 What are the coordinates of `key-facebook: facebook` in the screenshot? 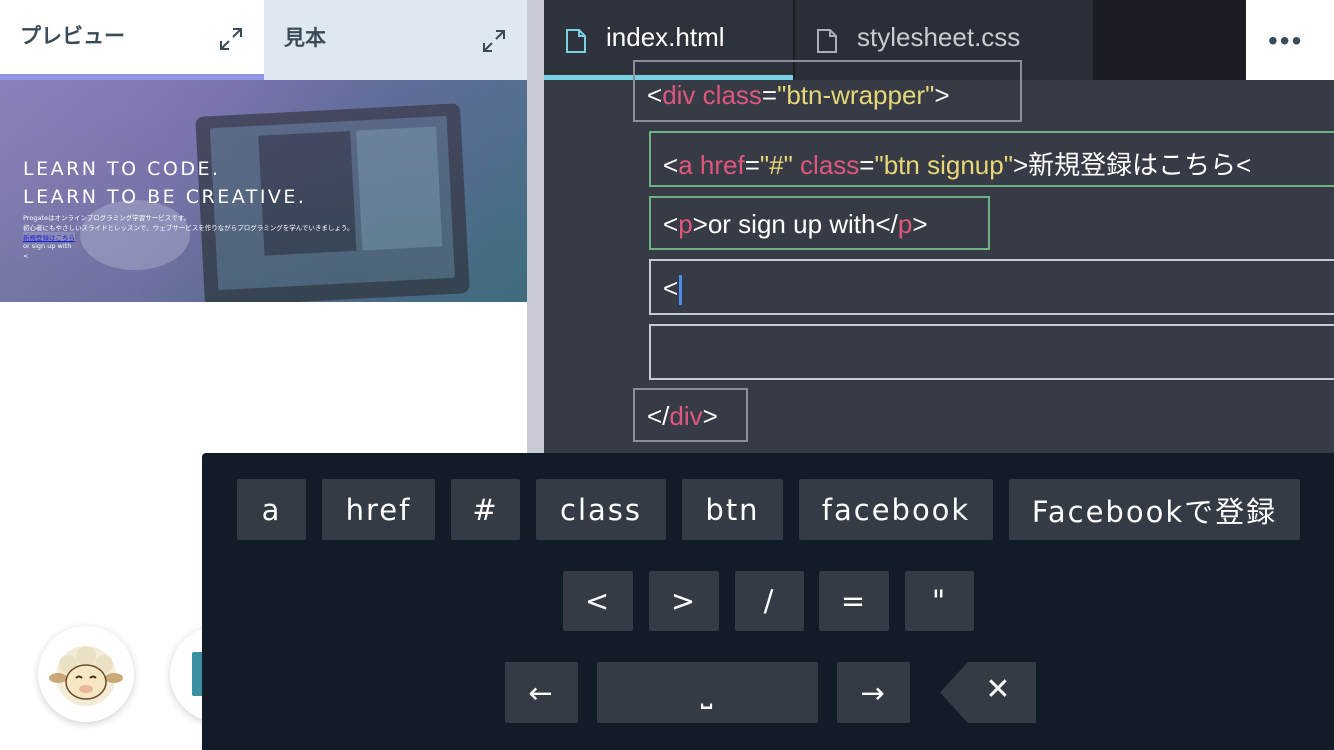 It's located at (896, 509).